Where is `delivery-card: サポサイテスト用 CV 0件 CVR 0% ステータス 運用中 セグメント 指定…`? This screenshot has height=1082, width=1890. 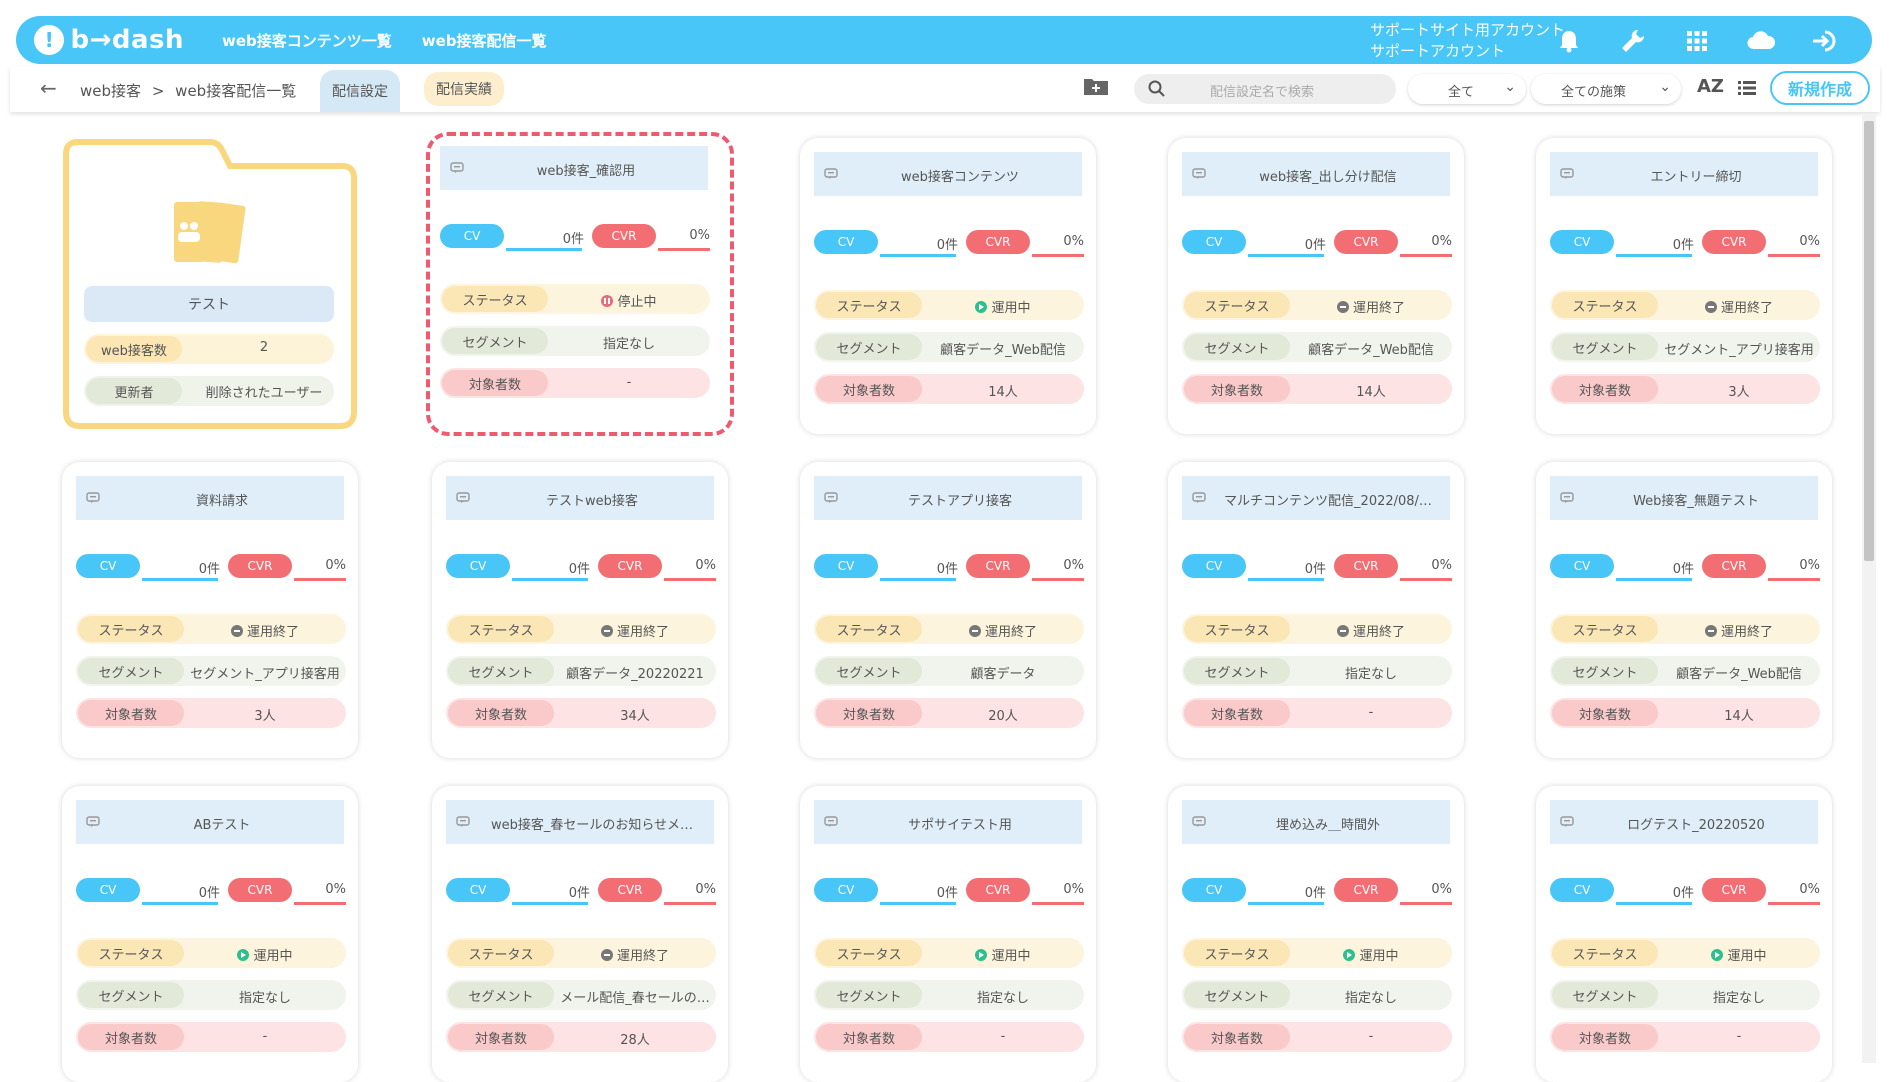 delivery-card: サポサイテスト用 CV 0件 CVR 0% ステータス 運用中 セグメント 指定… is located at coordinates (948, 934).